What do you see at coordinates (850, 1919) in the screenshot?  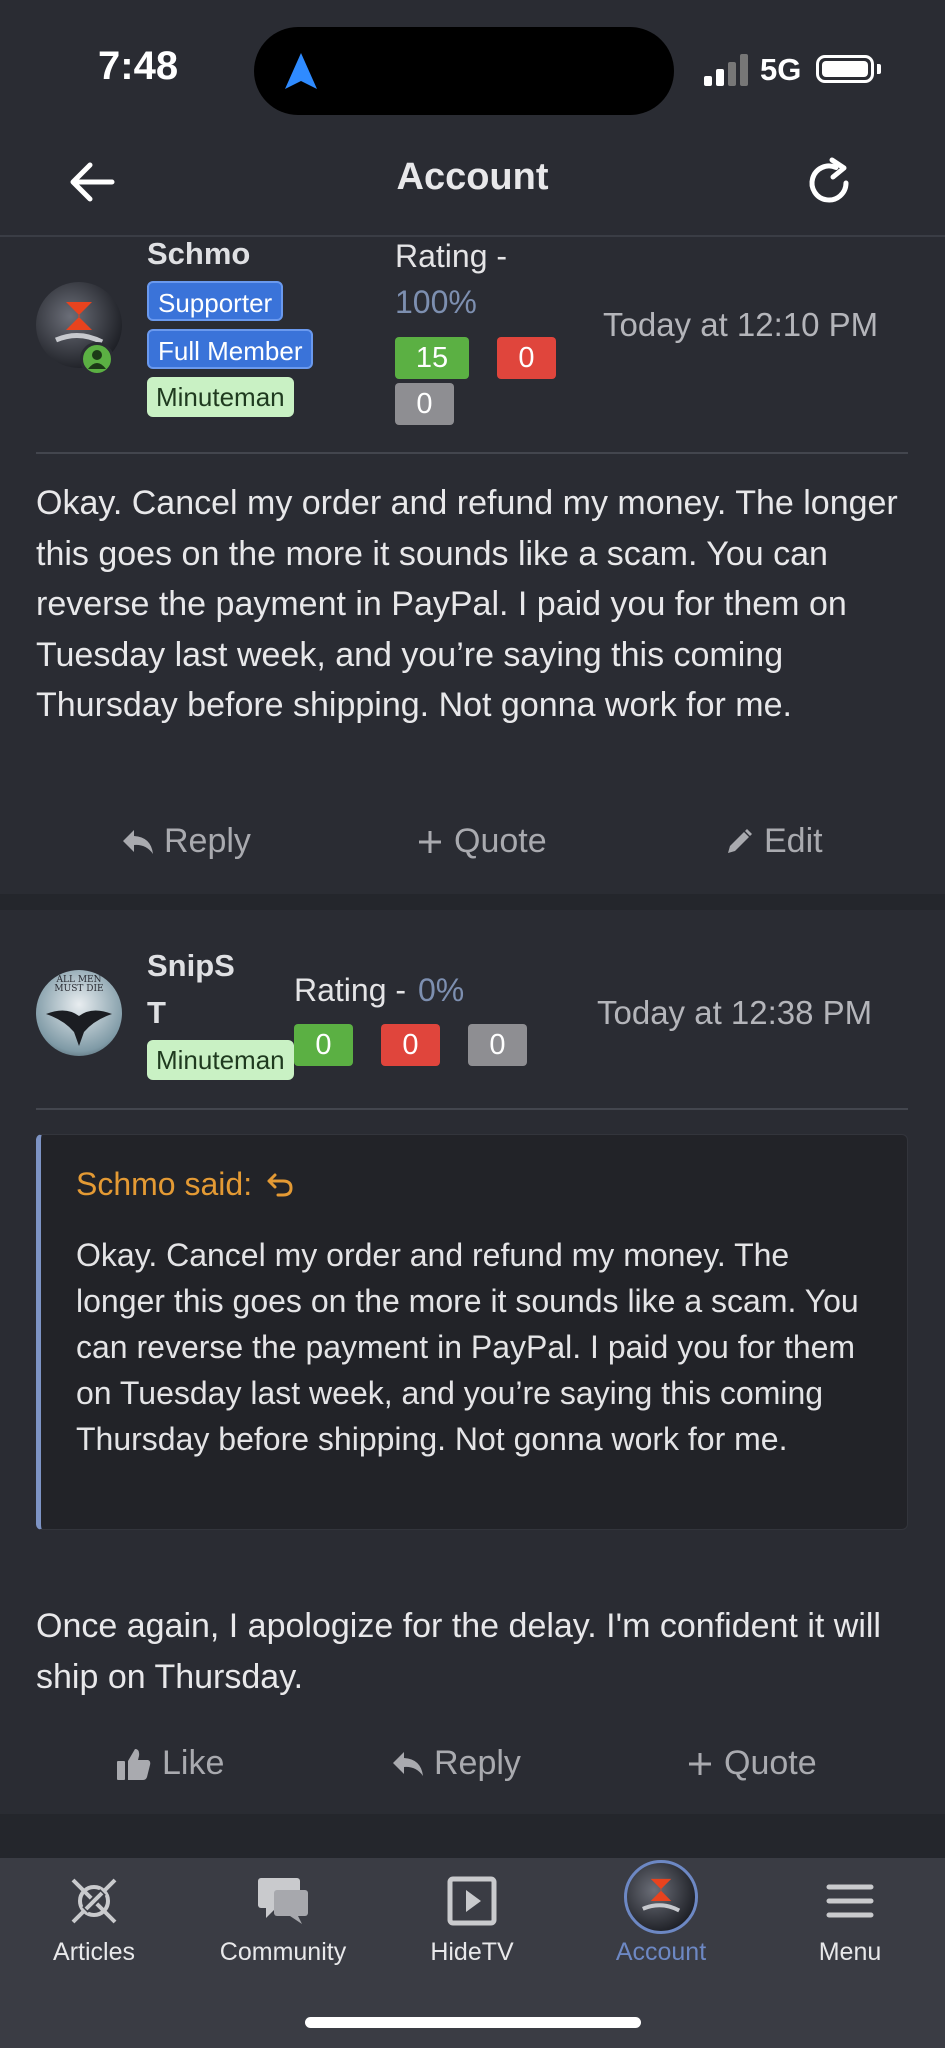 I see `nav-menu: Menu` at bounding box center [850, 1919].